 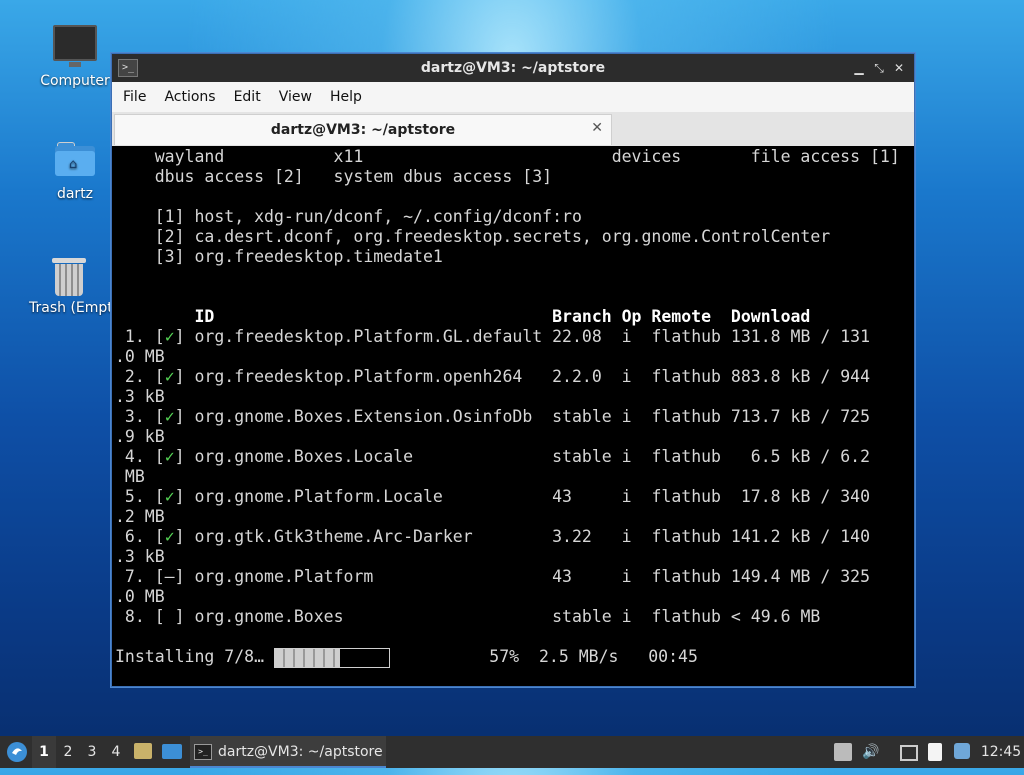 I want to click on progress-bar-fill, so click(x=307, y=657).